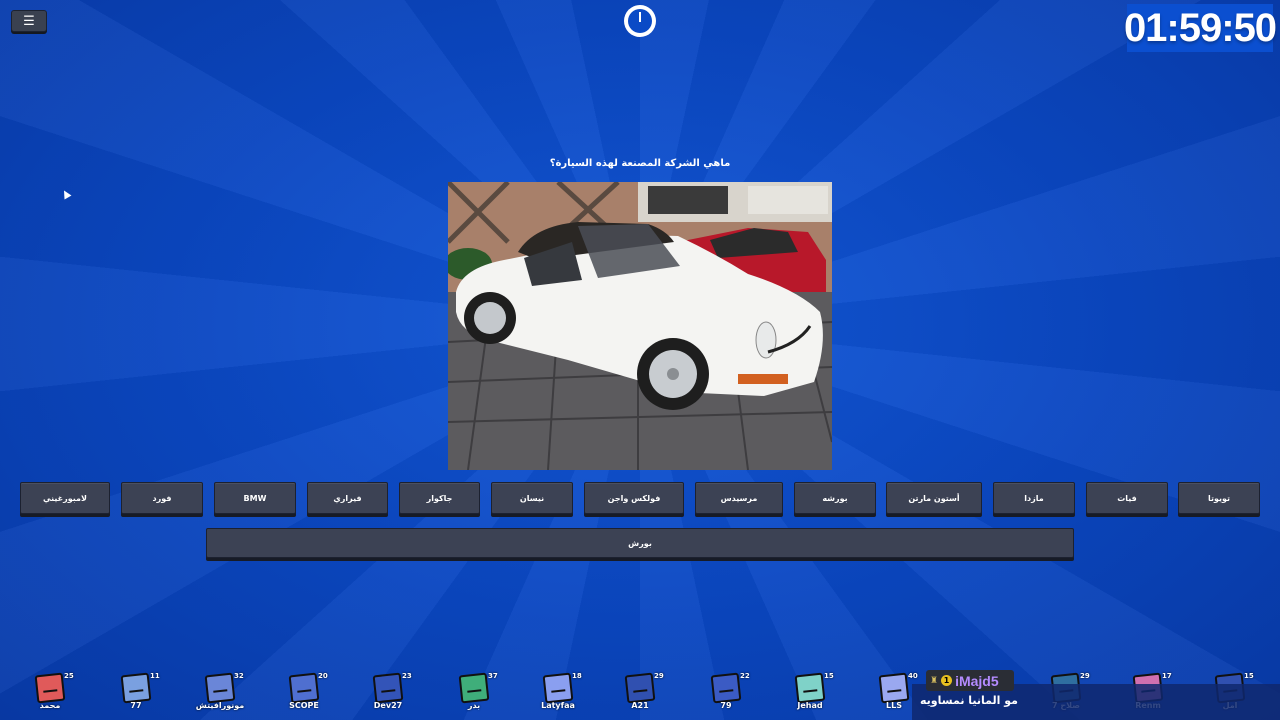 This screenshot has width=1280, height=720. What do you see at coordinates (1034, 498) in the screenshot?
I see `option-button: مازدا` at bounding box center [1034, 498].